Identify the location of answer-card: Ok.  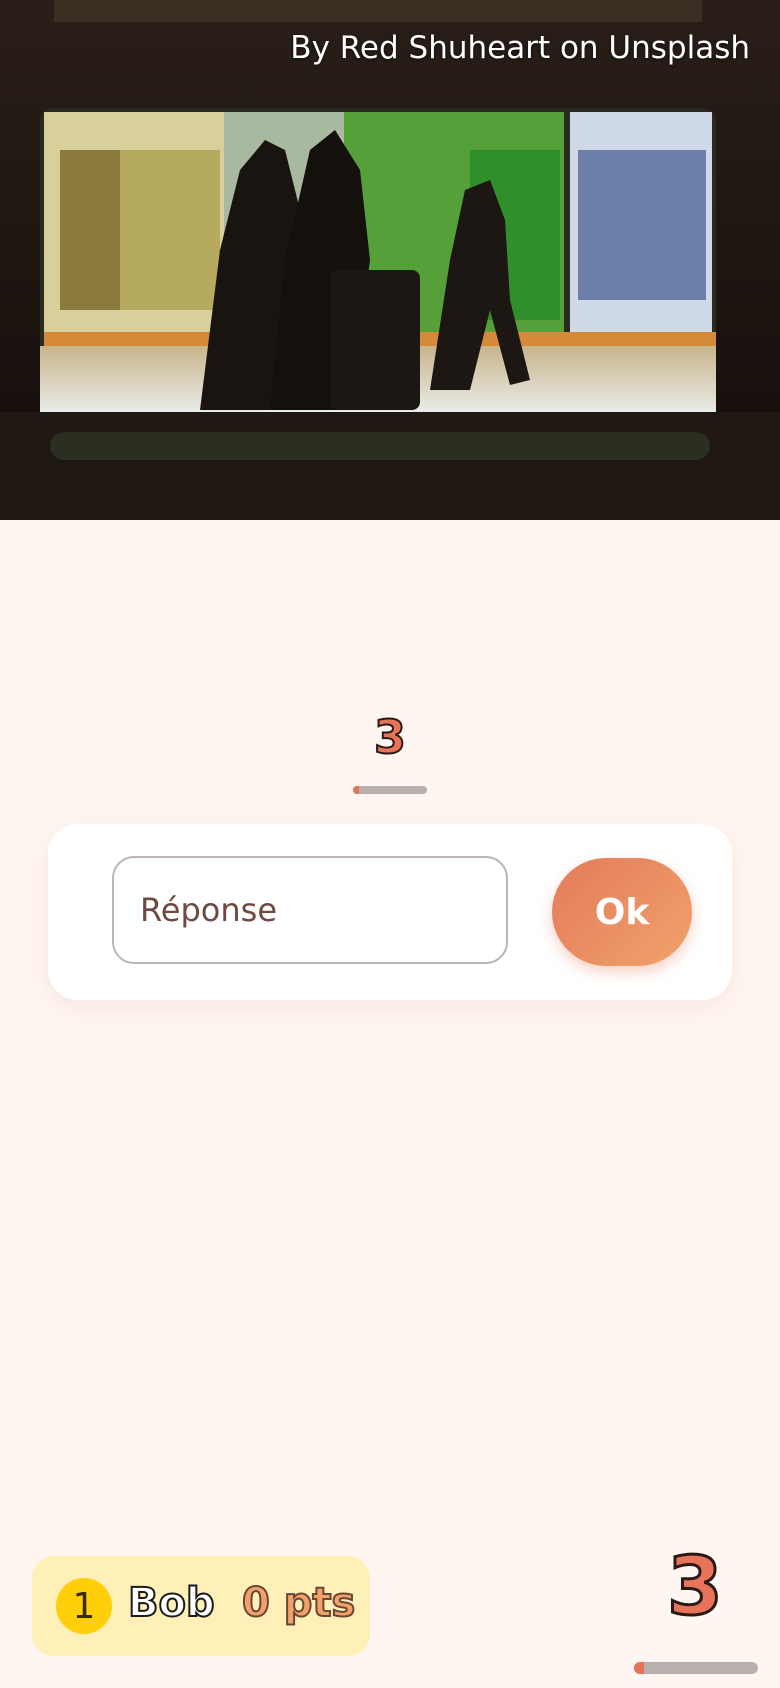
(390, 912).